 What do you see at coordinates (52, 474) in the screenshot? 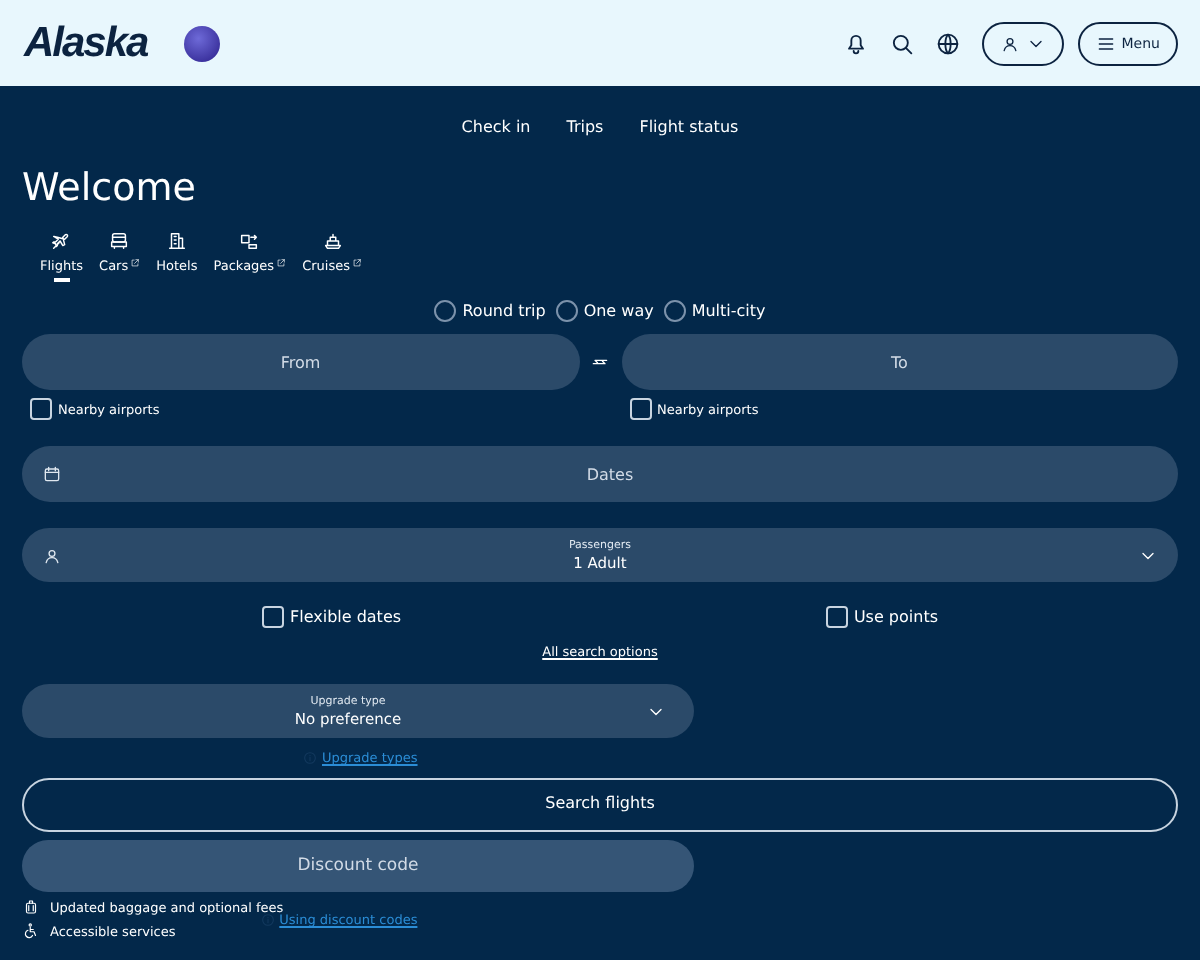
I see `calendar-icon` at bounding box center [52, 474].